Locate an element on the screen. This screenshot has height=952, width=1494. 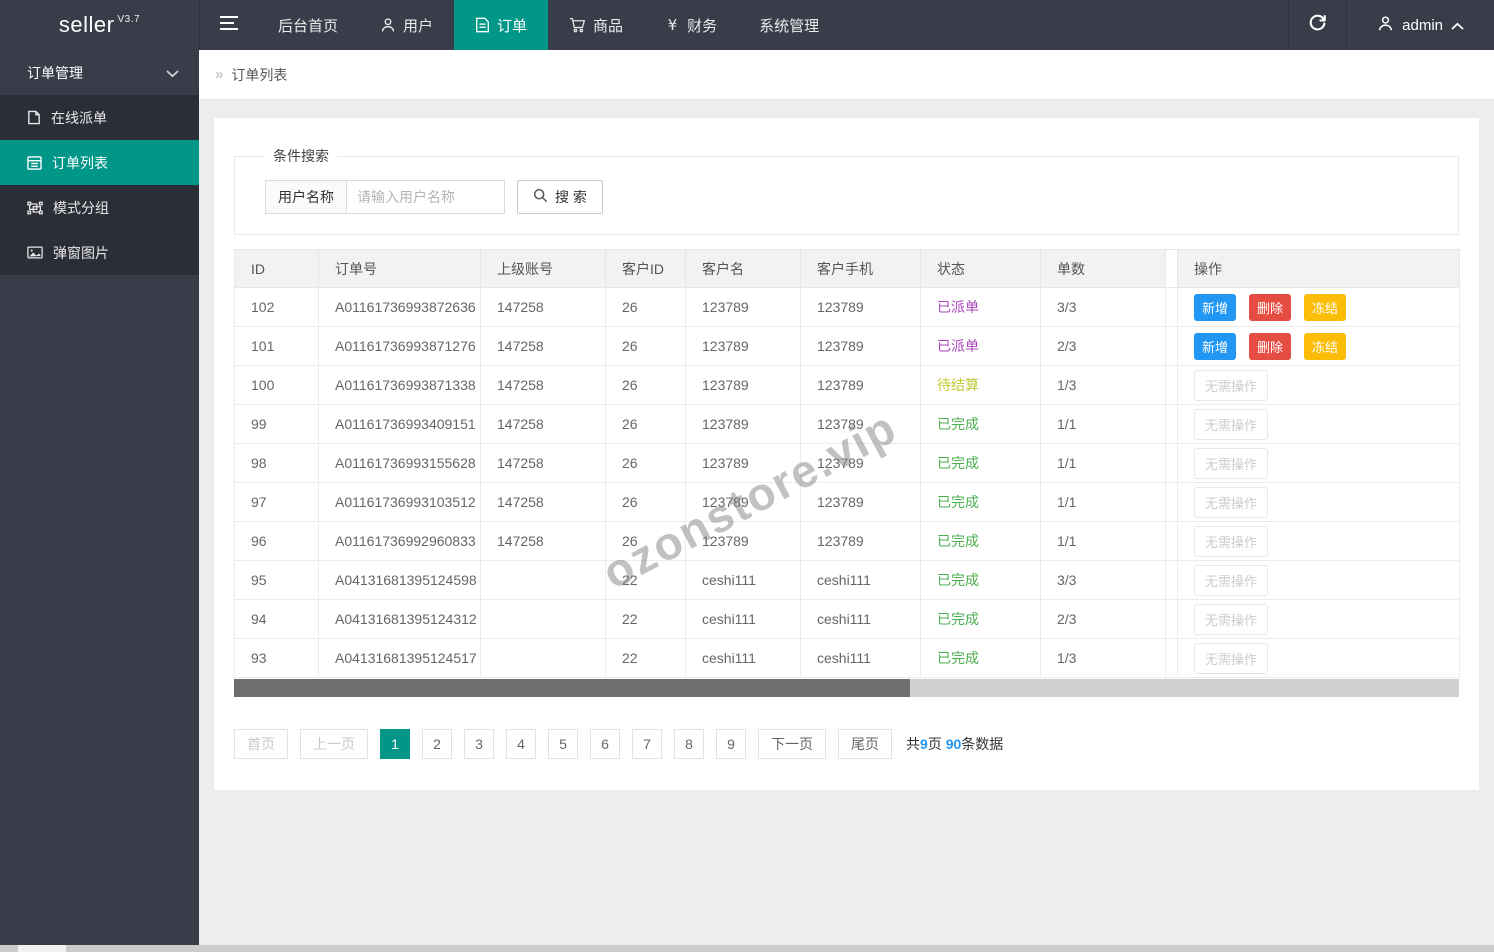
table-horizontal-scrollbar is located at coordinates (846, 688).